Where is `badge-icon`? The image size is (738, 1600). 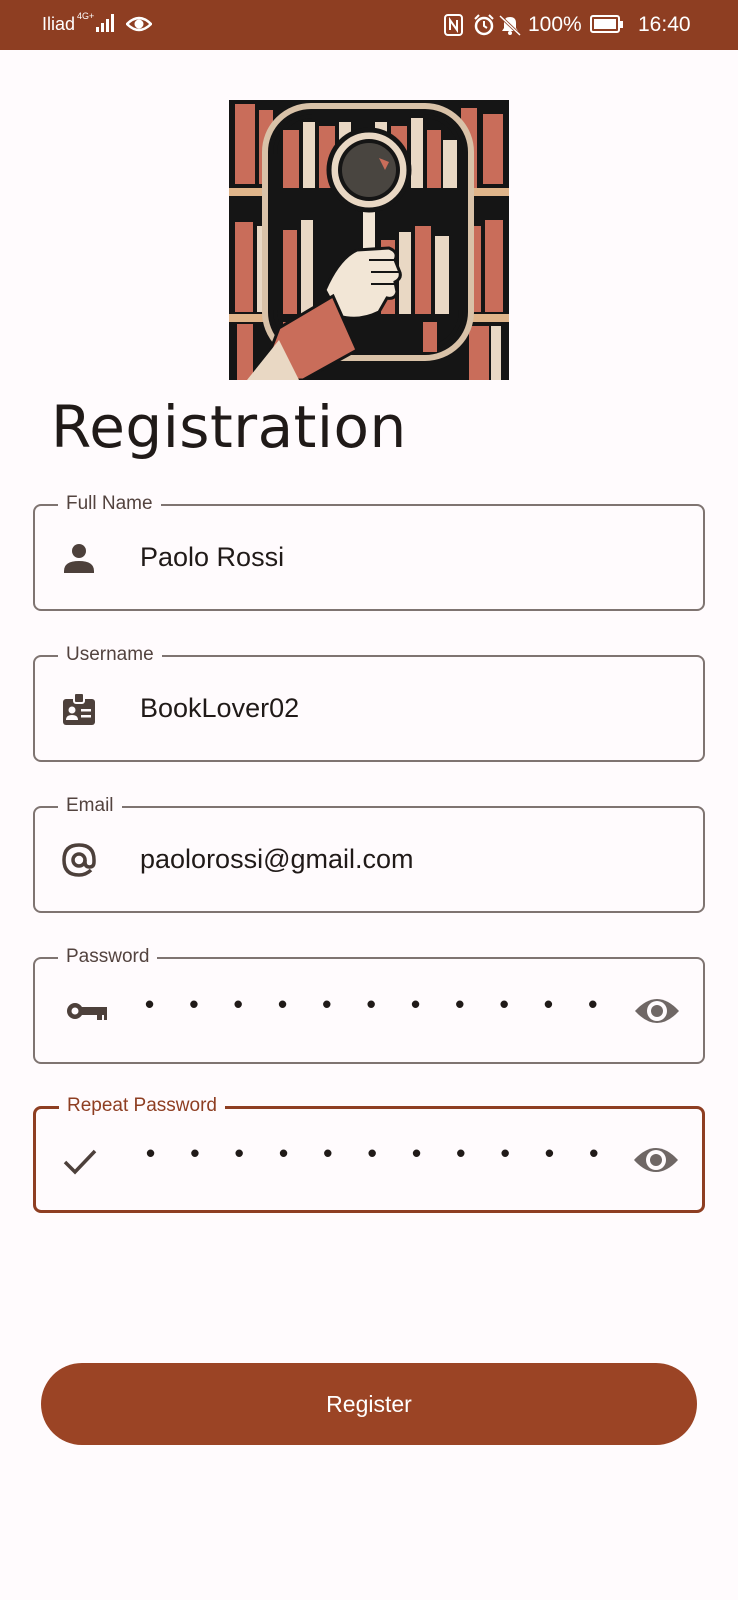 badge-icon is located at coordinates (79, 708).